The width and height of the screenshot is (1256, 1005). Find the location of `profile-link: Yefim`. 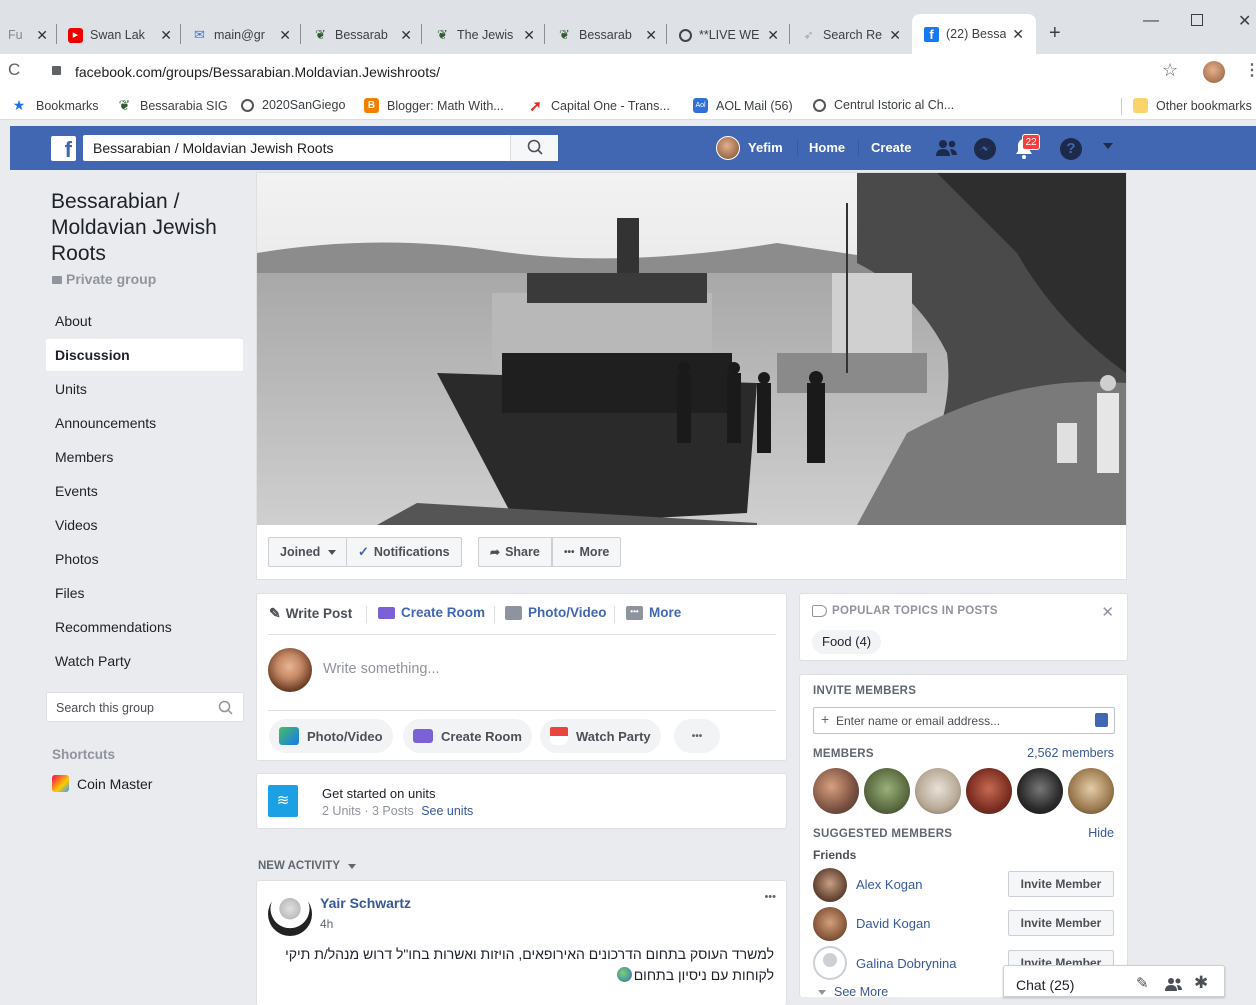

profile-link: Yefim is located at coordinates (765, 147).